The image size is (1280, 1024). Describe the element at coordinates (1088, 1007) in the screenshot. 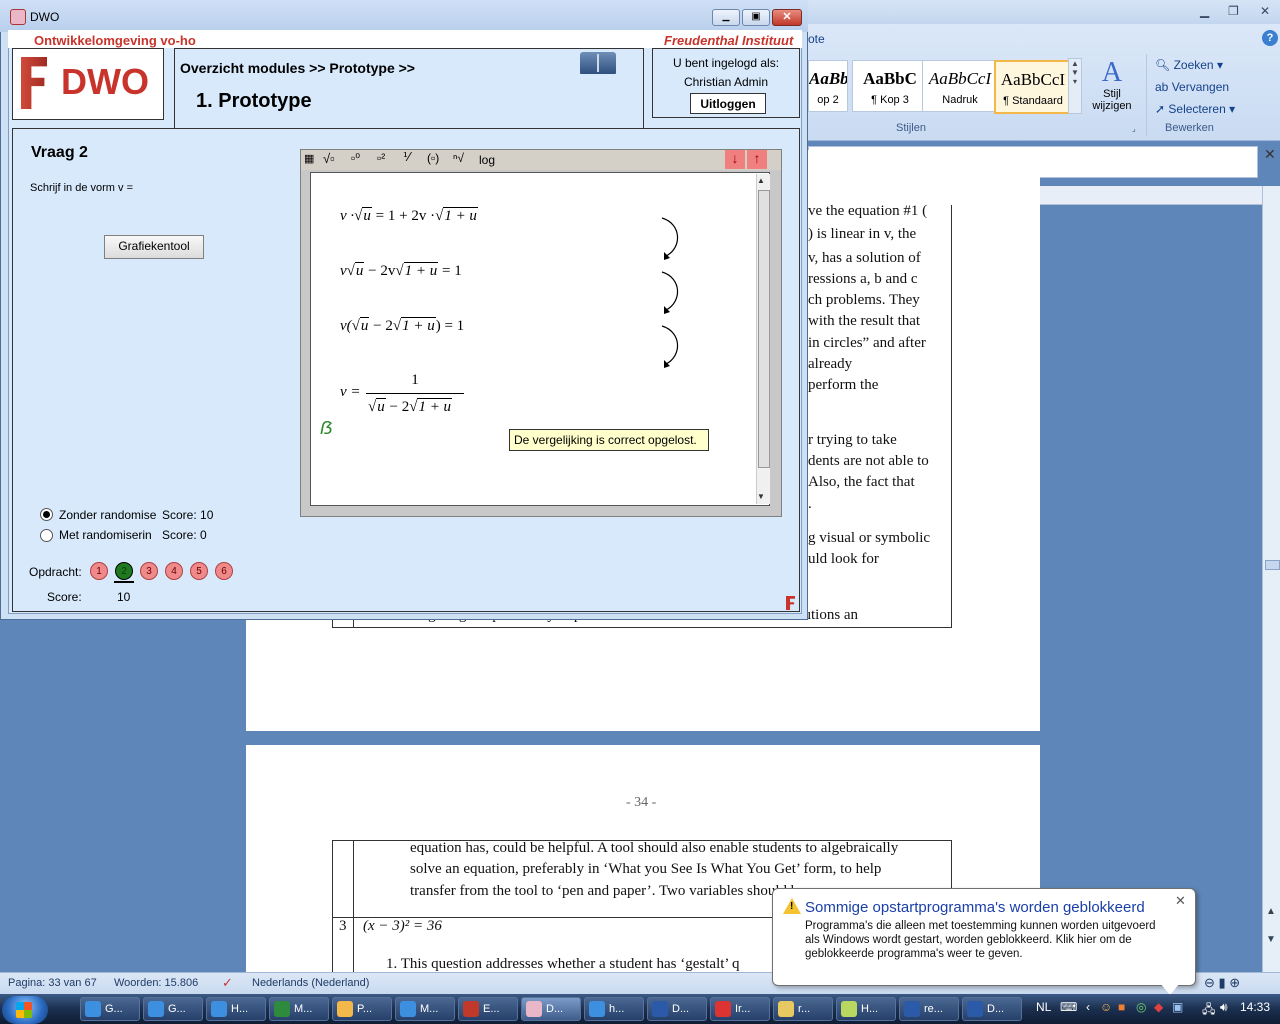

I see `chevron-left-icon: ‹` at that location.